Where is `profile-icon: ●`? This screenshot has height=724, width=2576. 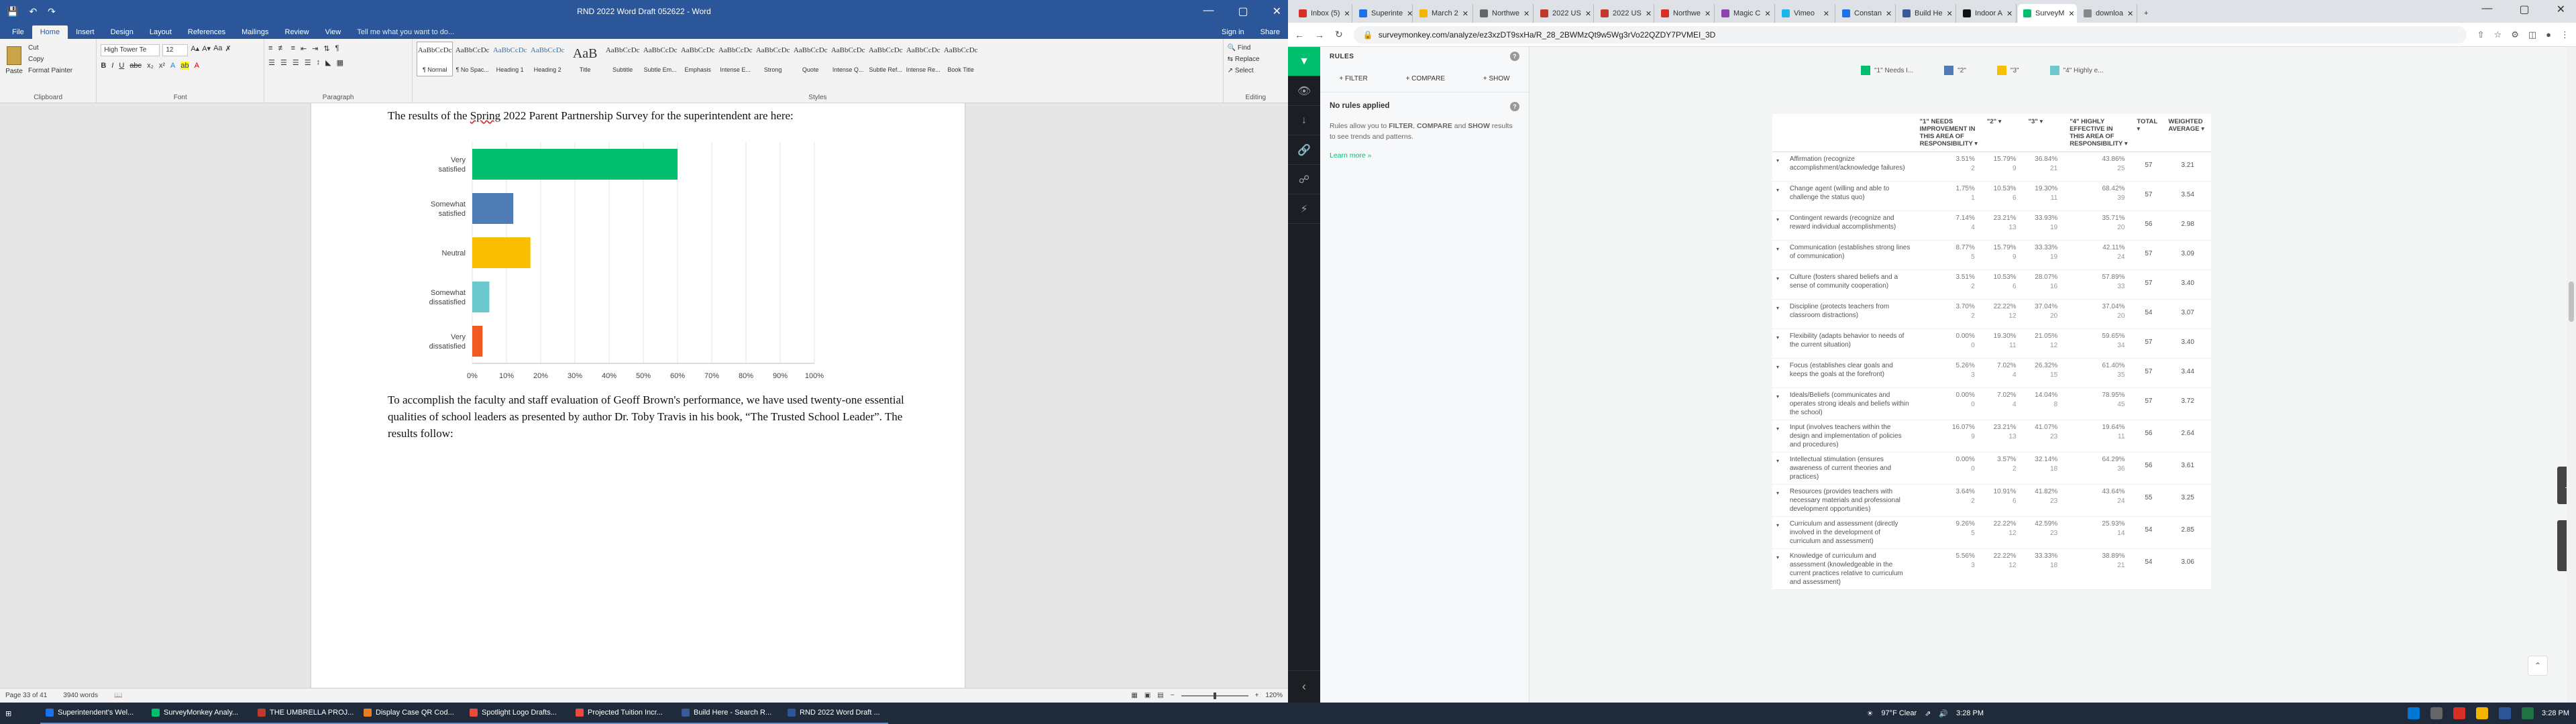
profile-icon: ● is located at coordinates (2548, 34).